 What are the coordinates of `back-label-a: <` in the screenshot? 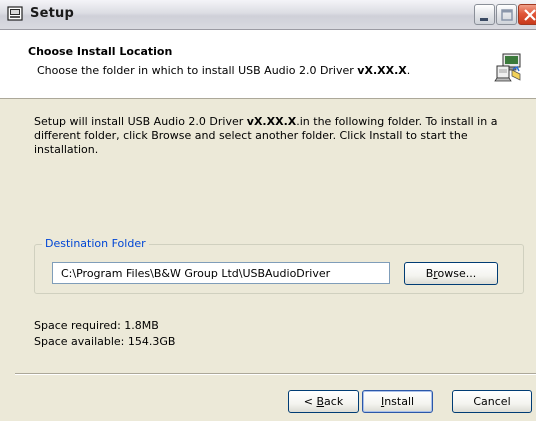 It's located at (310, 401).